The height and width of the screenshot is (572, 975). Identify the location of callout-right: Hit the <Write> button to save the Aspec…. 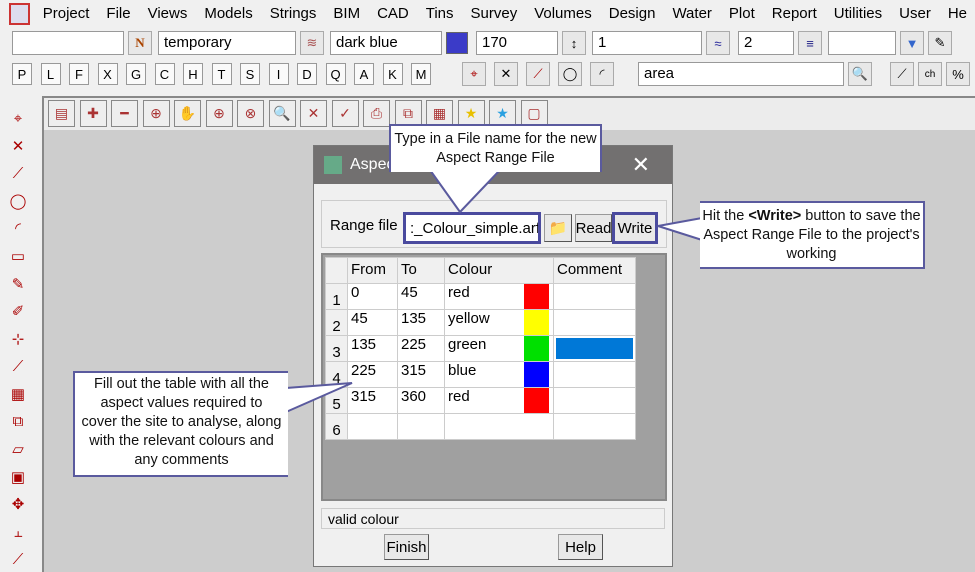
(812, 235).